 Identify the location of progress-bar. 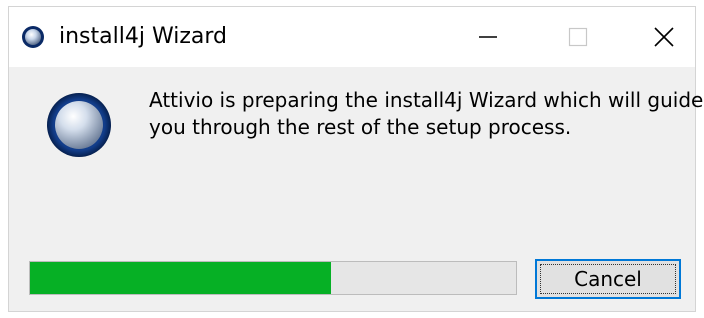
(273, 278).